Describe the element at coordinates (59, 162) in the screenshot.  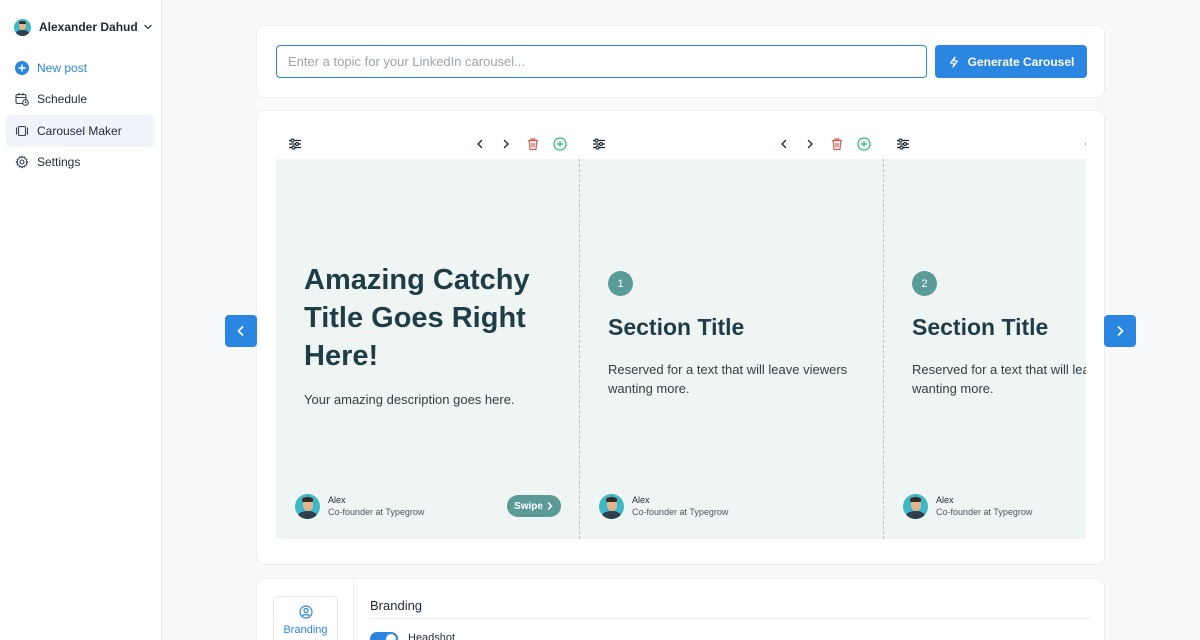
I see `sidebar-item-label: Settings` at that location.